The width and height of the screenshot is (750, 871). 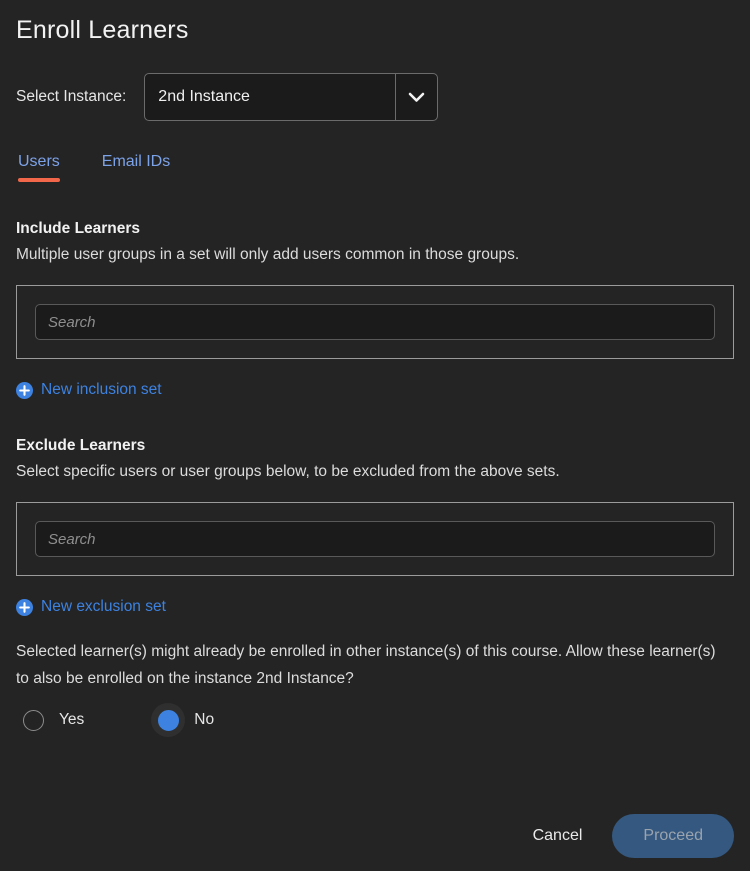 I want to click on exclude-search-input, so click(x=375, y=539).